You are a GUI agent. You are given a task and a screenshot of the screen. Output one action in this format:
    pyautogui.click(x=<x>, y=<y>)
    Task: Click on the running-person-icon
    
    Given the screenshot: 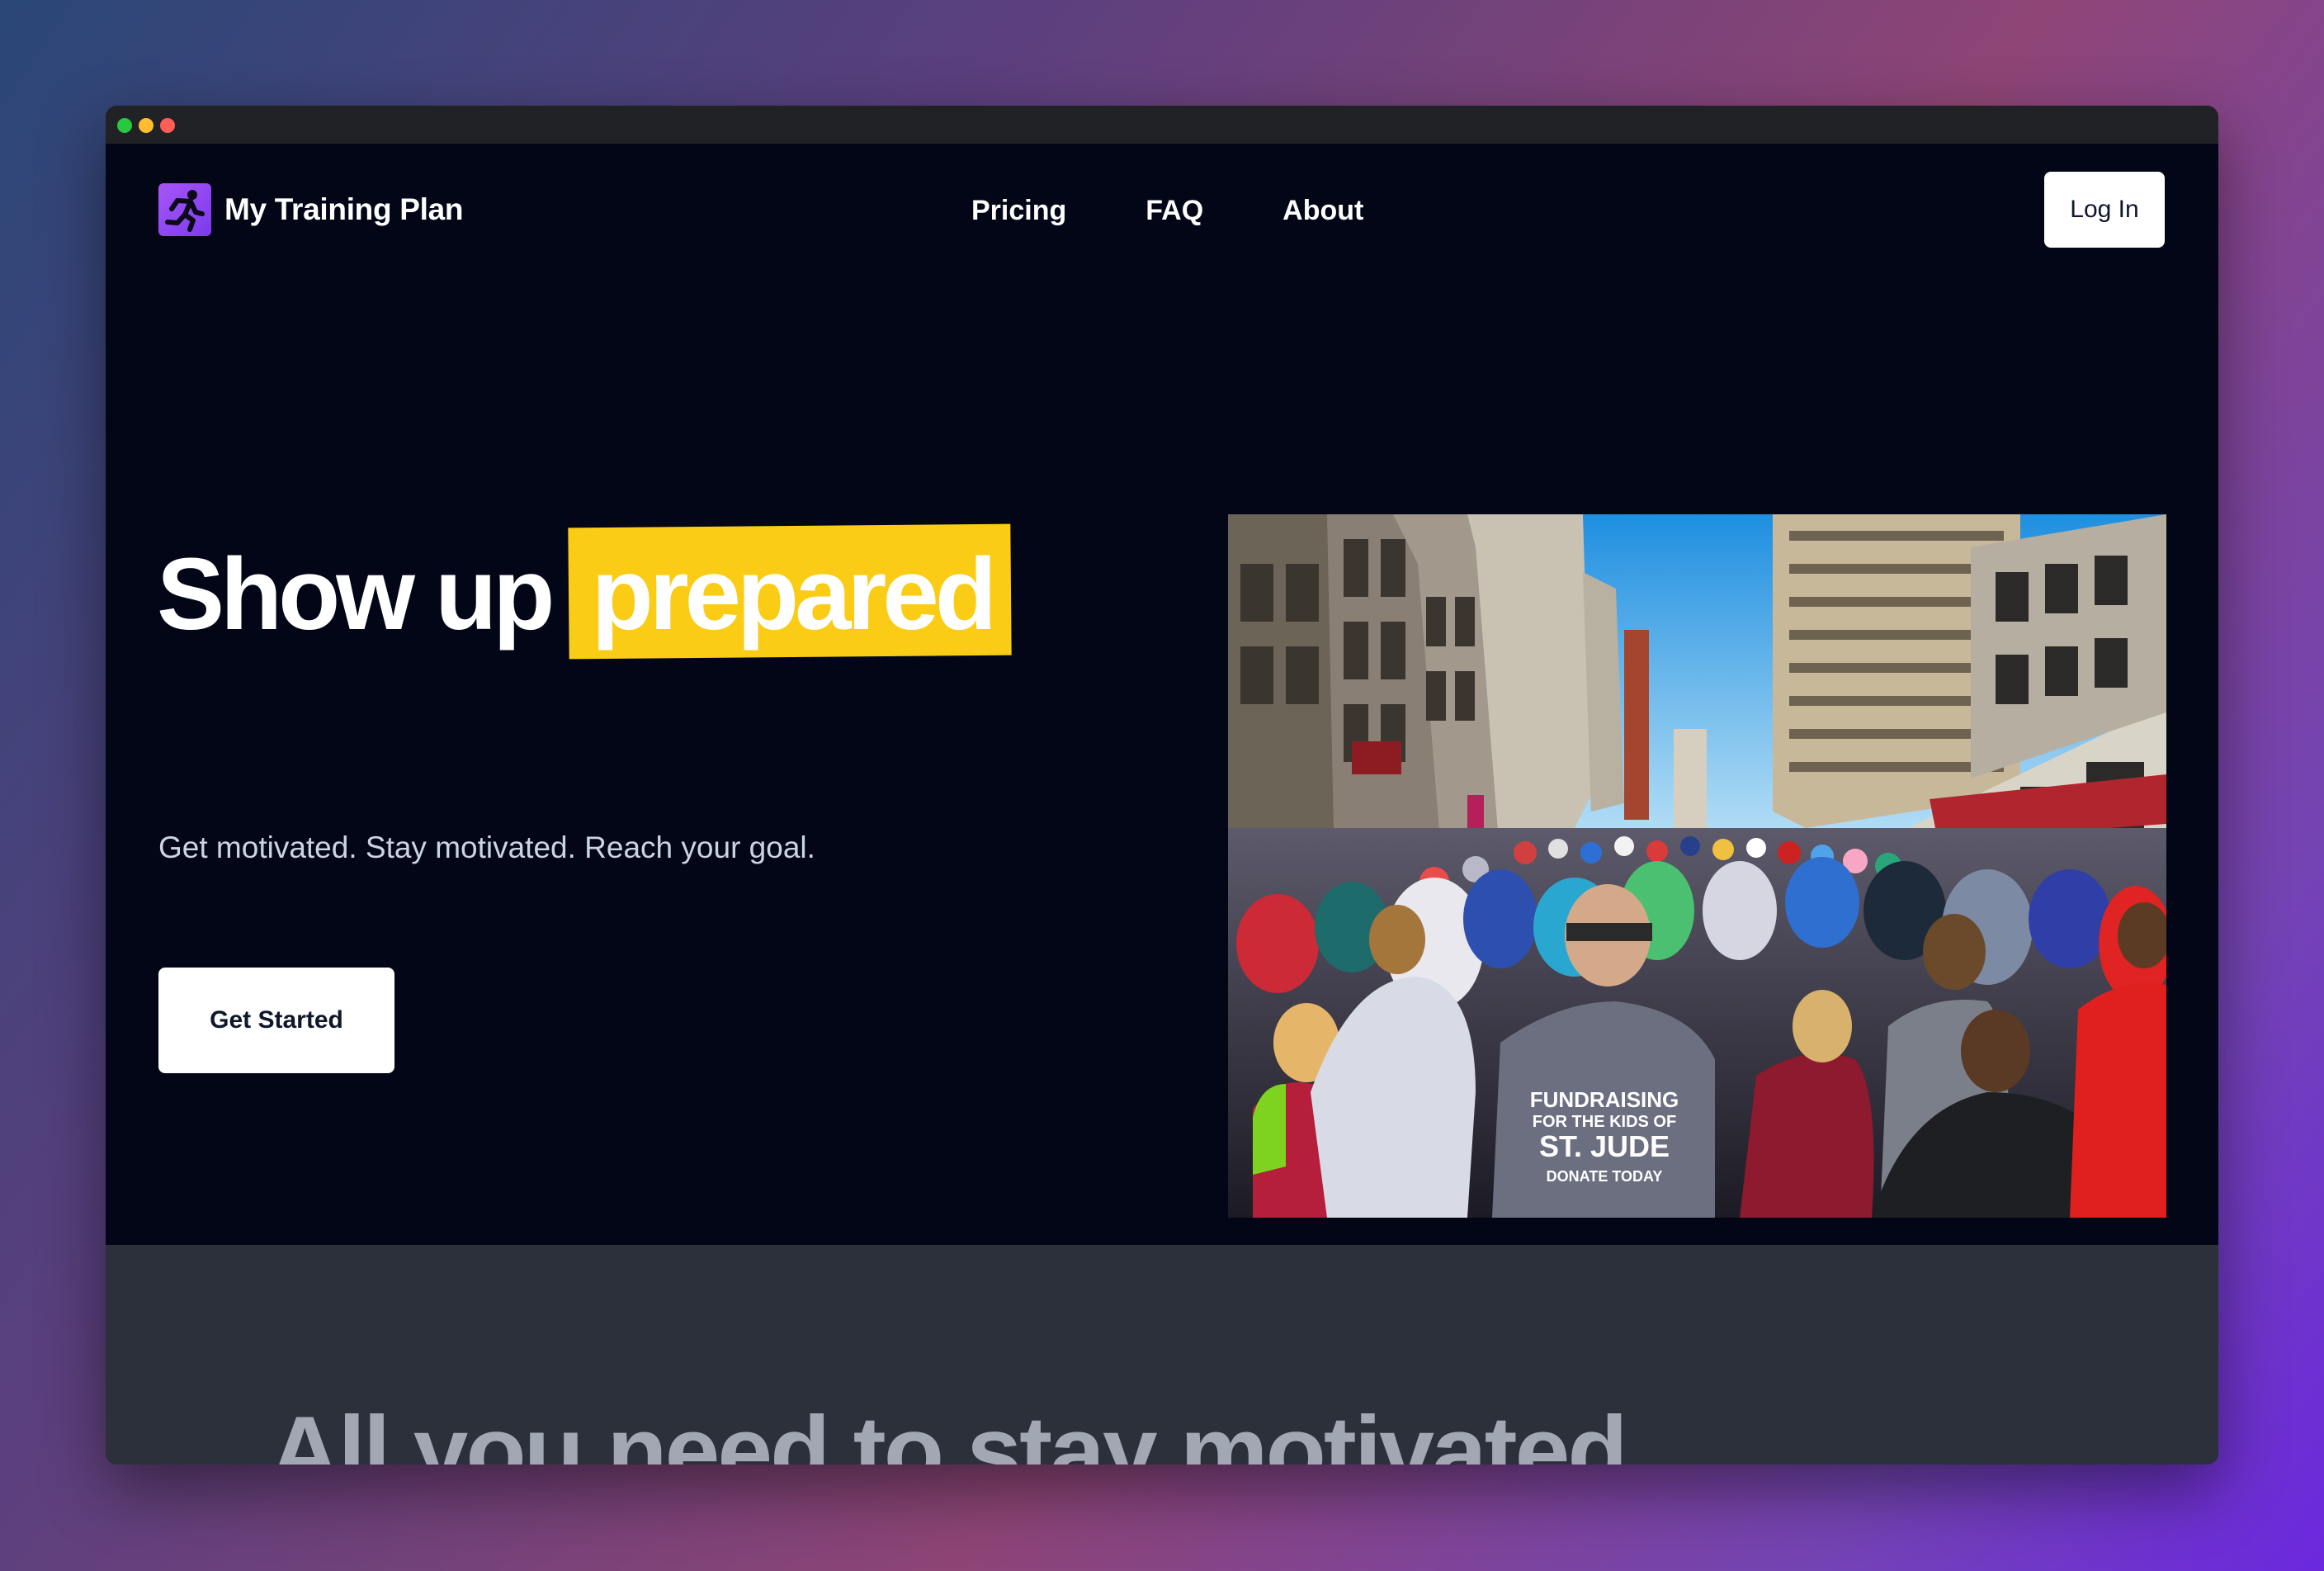 What is the action you would take?
    pyautogui.click(x=184, y=209)
    